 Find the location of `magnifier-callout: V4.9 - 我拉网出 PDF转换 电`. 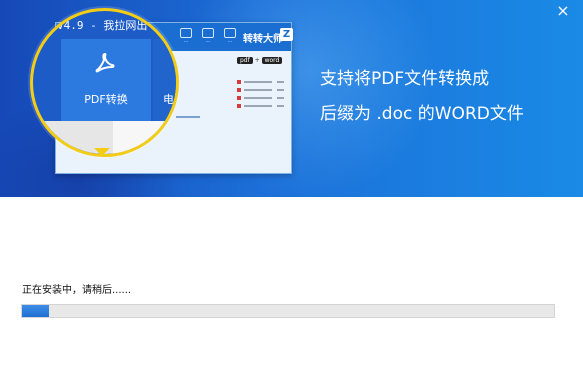

magnifier-callout: V4.9 - 我拉网出 PDF转换 电 is located at coordinates (104, 82).